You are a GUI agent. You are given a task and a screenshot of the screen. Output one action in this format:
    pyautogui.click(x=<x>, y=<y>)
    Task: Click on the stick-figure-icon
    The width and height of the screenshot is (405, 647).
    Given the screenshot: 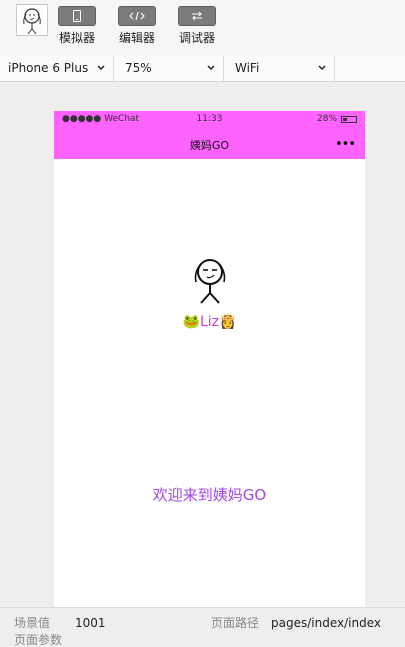 What is the action you would take?
    pyautogui.click(x=210, y=281)
    